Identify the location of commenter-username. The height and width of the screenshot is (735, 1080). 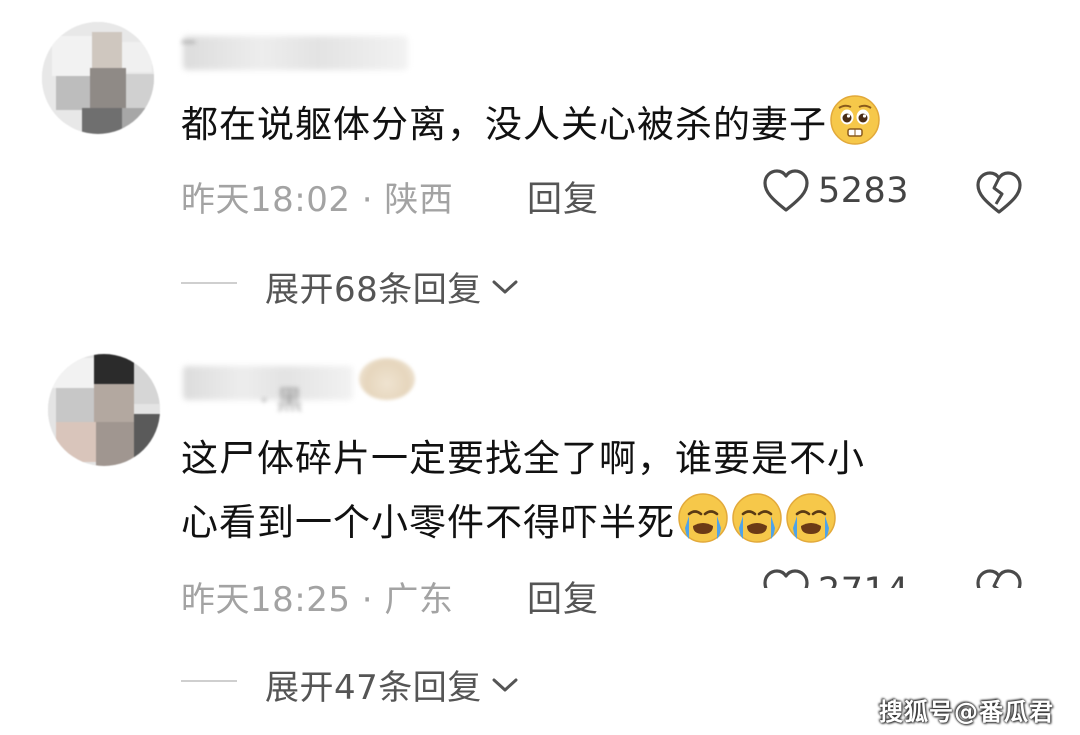
(295, 53).